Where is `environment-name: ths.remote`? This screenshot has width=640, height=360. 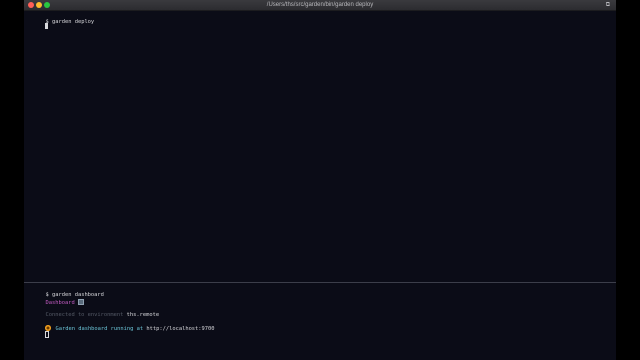 environment-name: ths.remote is located at coordinates (143, 314).